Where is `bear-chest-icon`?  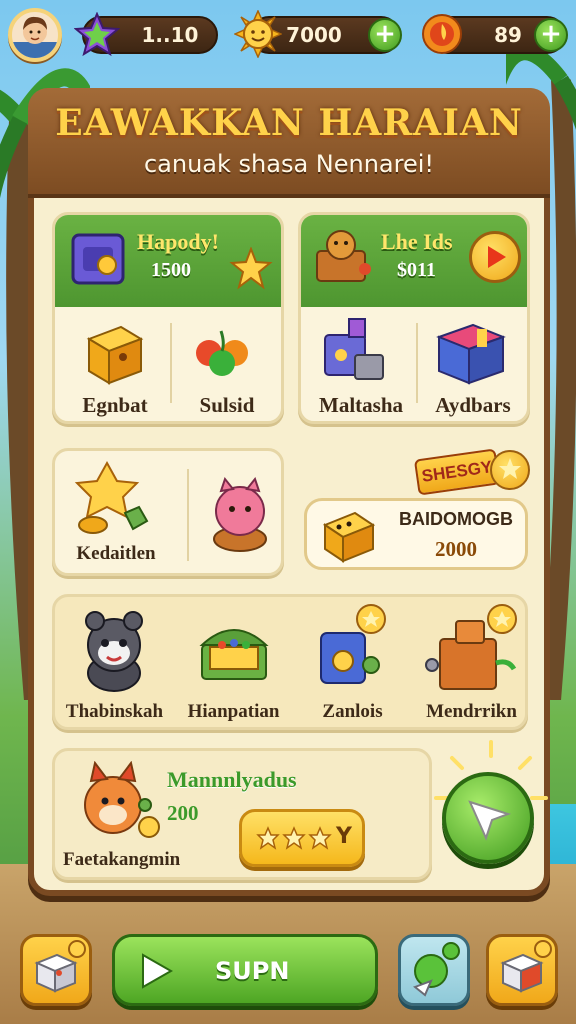 bear-chest-icon is located at coordinates (343, 256).